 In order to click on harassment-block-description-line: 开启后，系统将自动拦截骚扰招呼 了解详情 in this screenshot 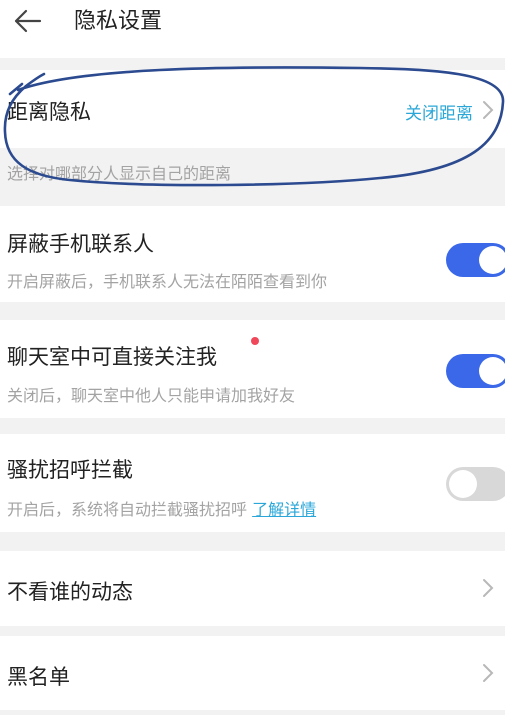, I will do `click(161, 508)`.